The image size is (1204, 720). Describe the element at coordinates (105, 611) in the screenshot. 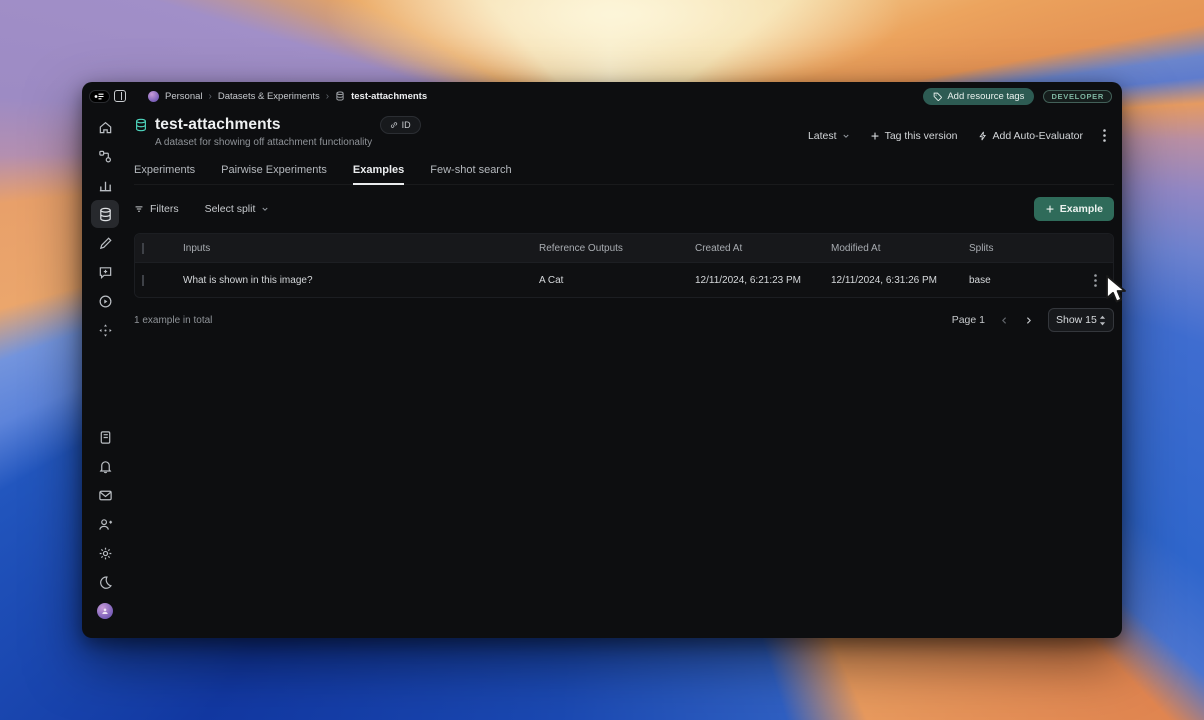

I see `sidebar-item-profile` at that location.